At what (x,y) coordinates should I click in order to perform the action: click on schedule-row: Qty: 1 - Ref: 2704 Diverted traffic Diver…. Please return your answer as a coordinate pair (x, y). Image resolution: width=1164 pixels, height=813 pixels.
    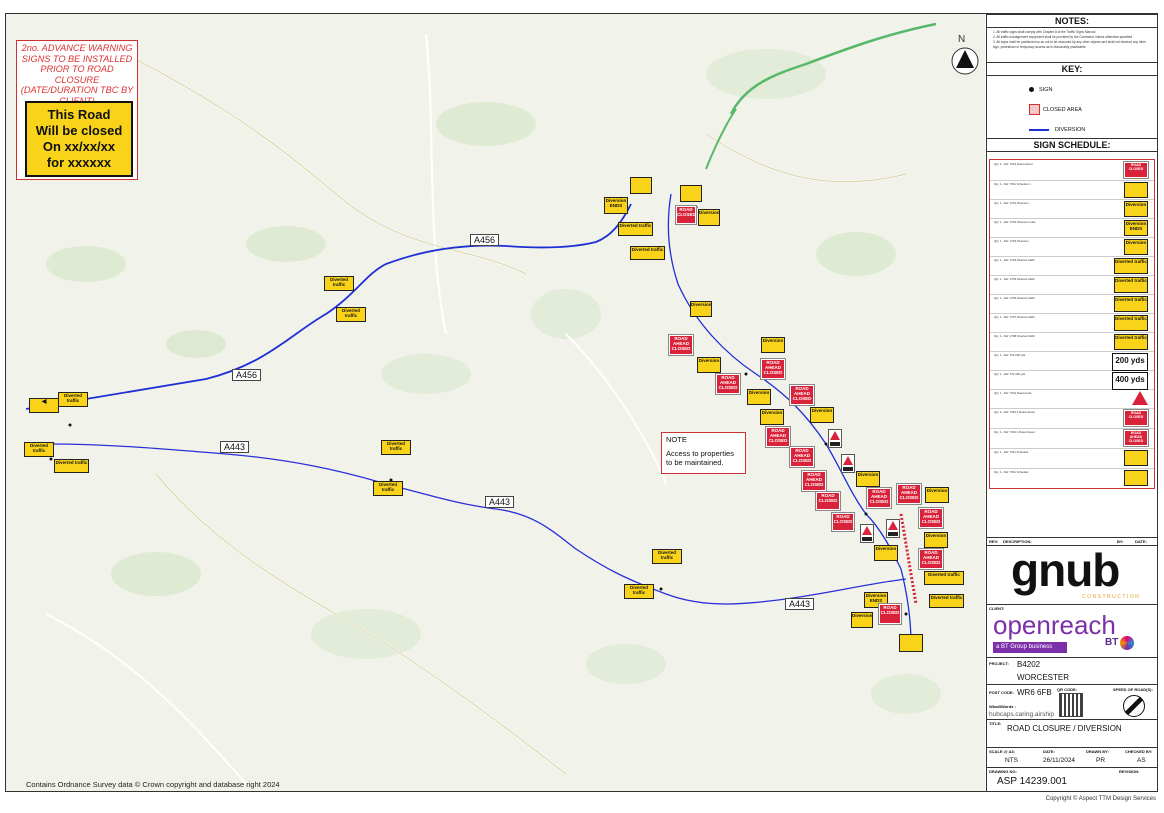
    Looking at the image, I should click on (1072, 266).